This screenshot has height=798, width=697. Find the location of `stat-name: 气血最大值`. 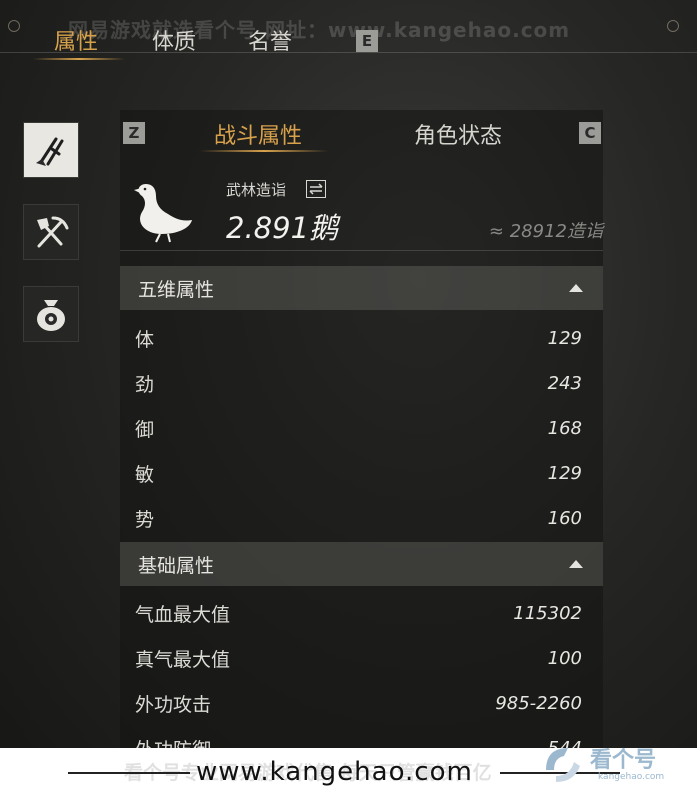

stat-name: 气血最大值 is located at coordinates (183, 614).